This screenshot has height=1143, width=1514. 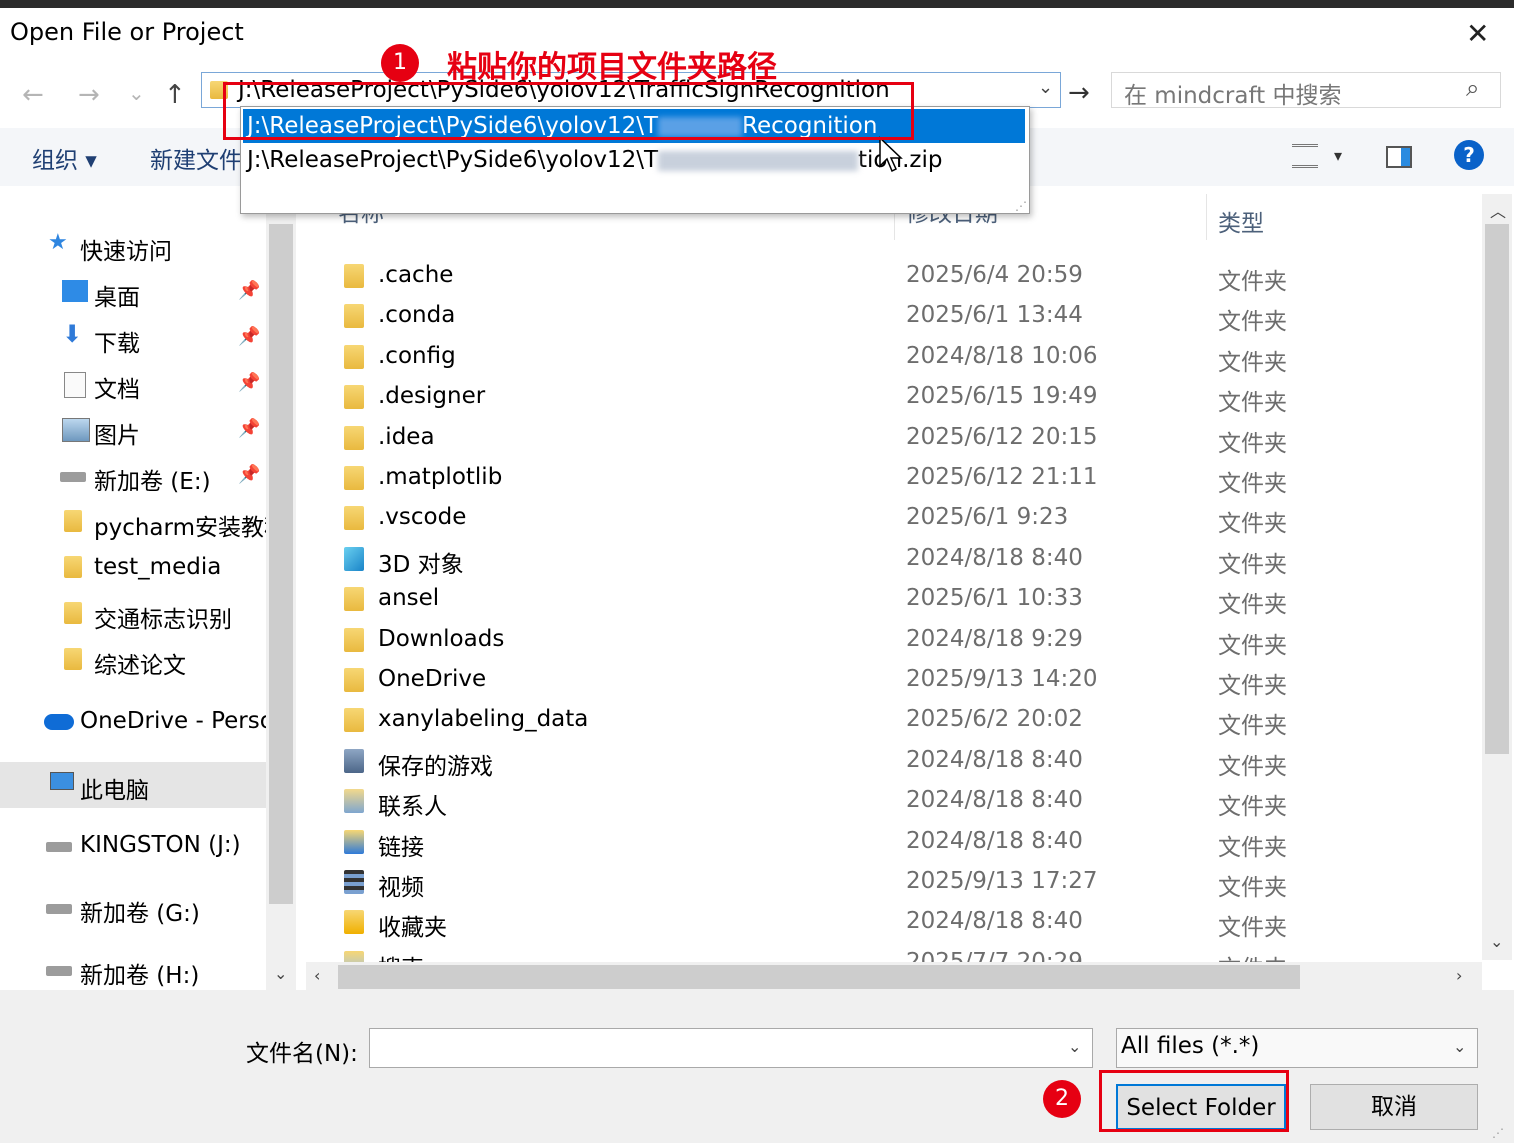 I want to click on column-header-type: 类型, so click(x=1241, y=227).